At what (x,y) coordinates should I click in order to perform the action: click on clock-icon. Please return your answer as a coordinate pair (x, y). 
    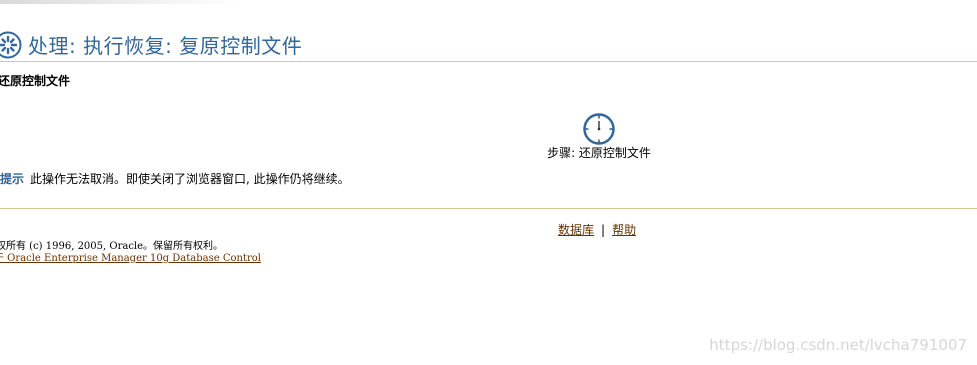
    Looking at the image, I should click on (599, 129).